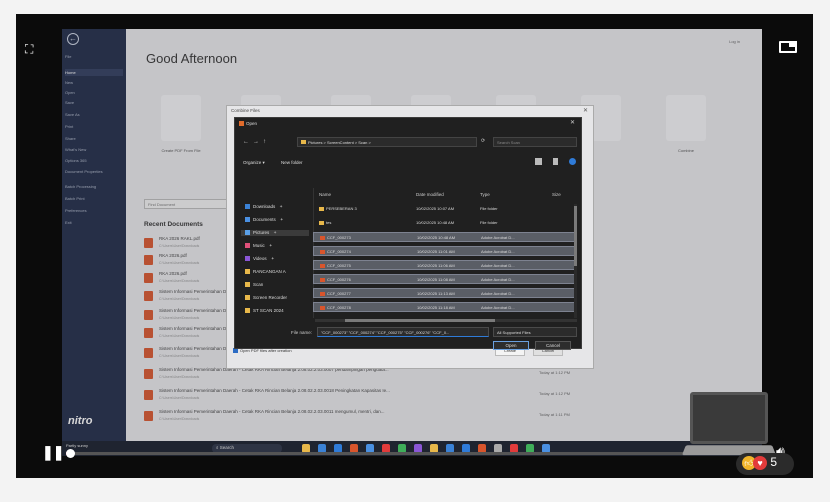  I want to click on file-type-select: All Supported Files, so click(535, 332).